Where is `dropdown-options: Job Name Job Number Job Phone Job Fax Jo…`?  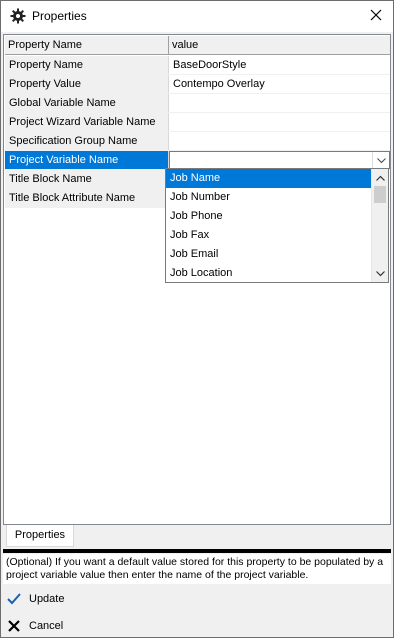 dropdown-options: Job Name Job Number Job Phone Job Fax Jo… is located at coordinates (269, 225).